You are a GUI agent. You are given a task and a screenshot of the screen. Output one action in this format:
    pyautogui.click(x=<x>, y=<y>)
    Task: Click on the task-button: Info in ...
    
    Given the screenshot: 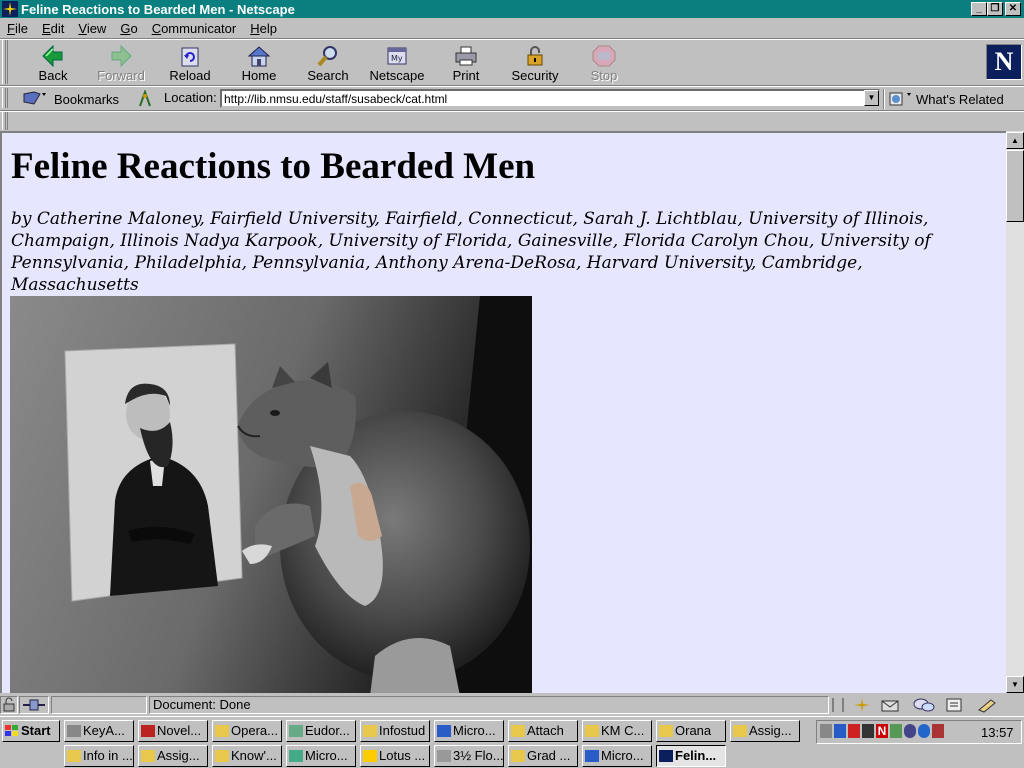 What is the action you would take?
    pyautogui.click(x=99, y=756)
    